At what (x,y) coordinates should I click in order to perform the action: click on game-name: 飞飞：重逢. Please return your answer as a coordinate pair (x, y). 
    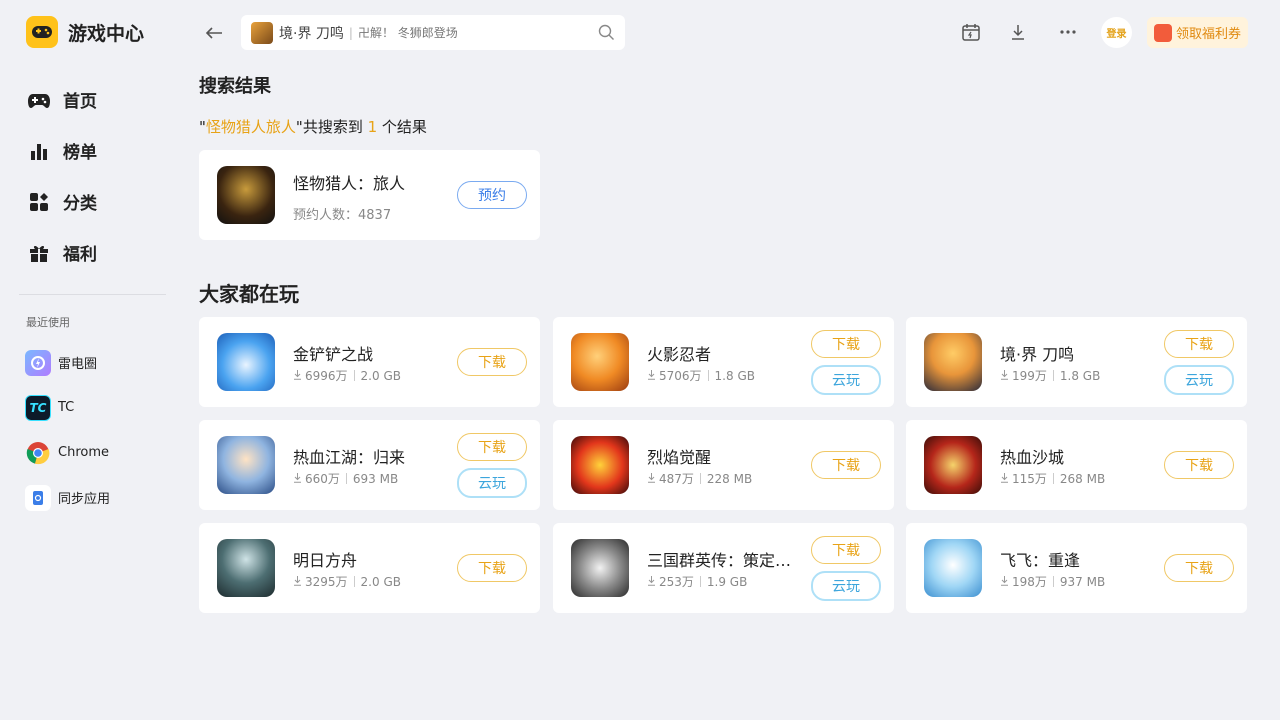
    Looking at the image, I should click on (1040, 560).